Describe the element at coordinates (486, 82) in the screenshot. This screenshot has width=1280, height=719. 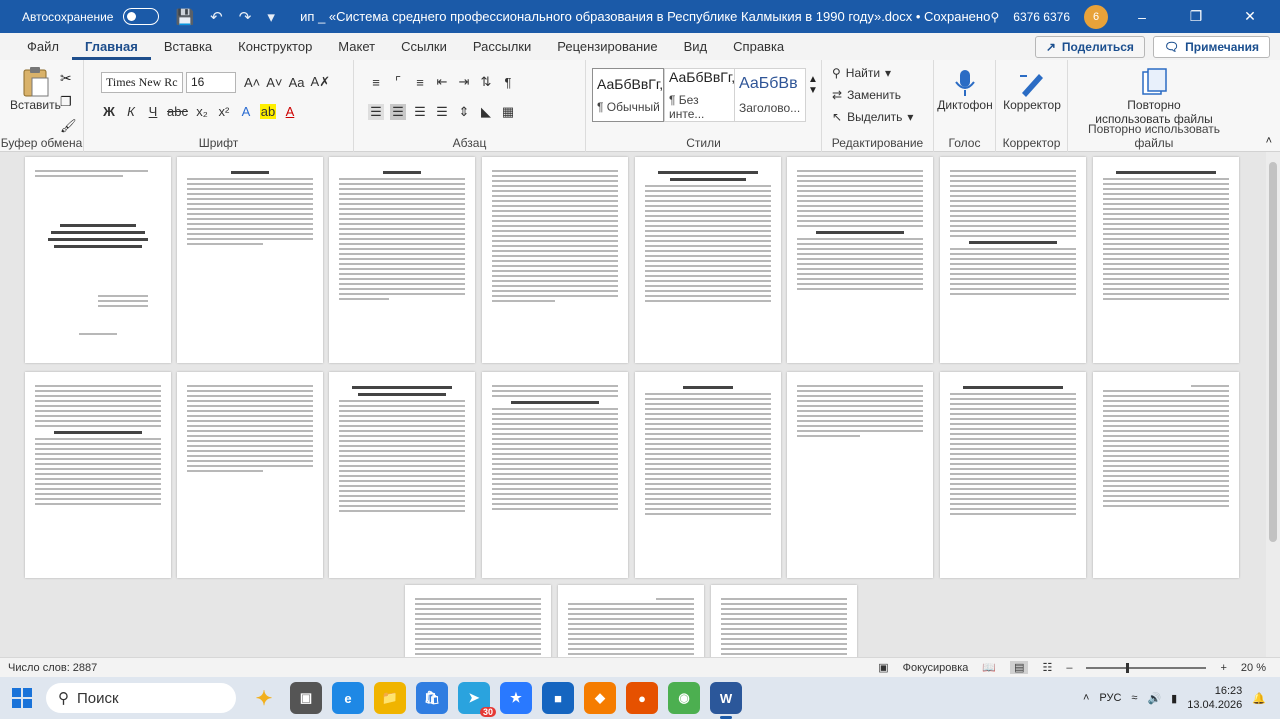
I see `sort-icon: ⇅` at that location.